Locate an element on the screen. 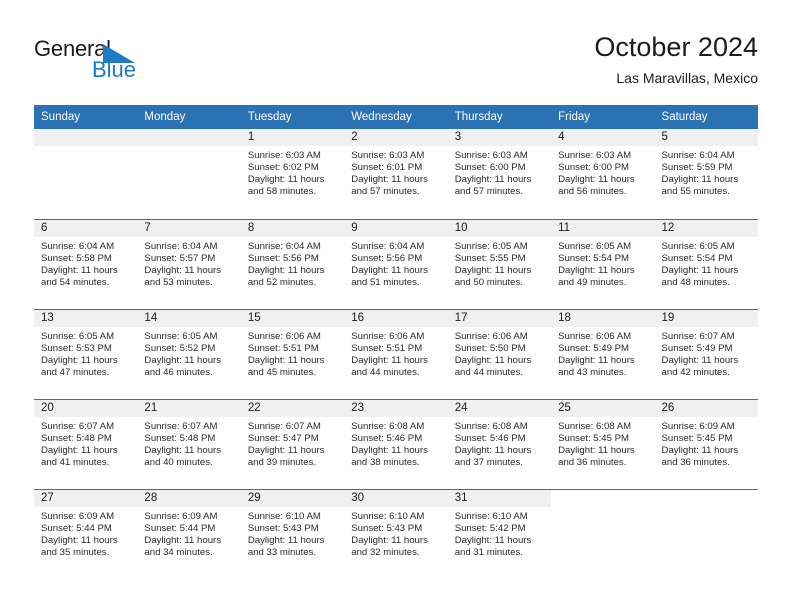 Image resolution: width=792 pixels, height=612 pixels. page-subtitle: Las Maravillas, Mexico is located at coordinates (687, 78).